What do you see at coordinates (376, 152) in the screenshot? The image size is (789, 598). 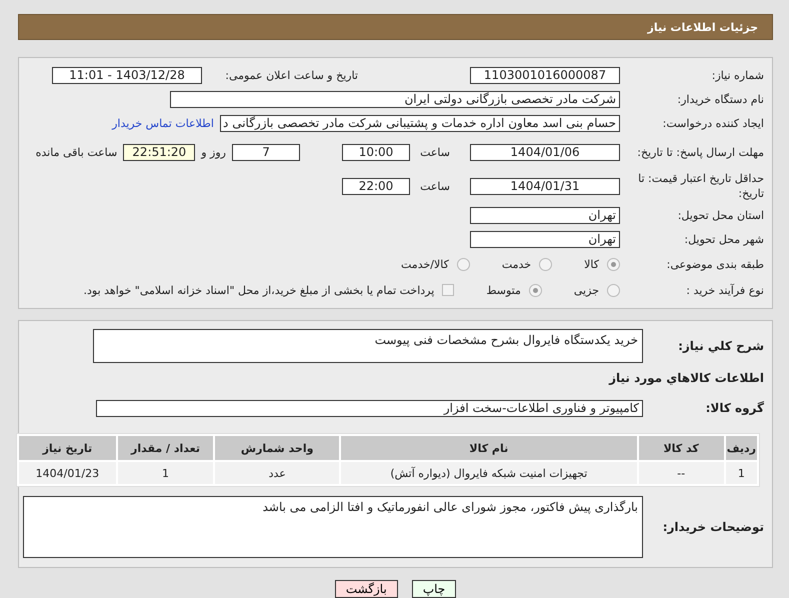 I see `deadline-time-field: 10:00` at bounding box center [376, 152].